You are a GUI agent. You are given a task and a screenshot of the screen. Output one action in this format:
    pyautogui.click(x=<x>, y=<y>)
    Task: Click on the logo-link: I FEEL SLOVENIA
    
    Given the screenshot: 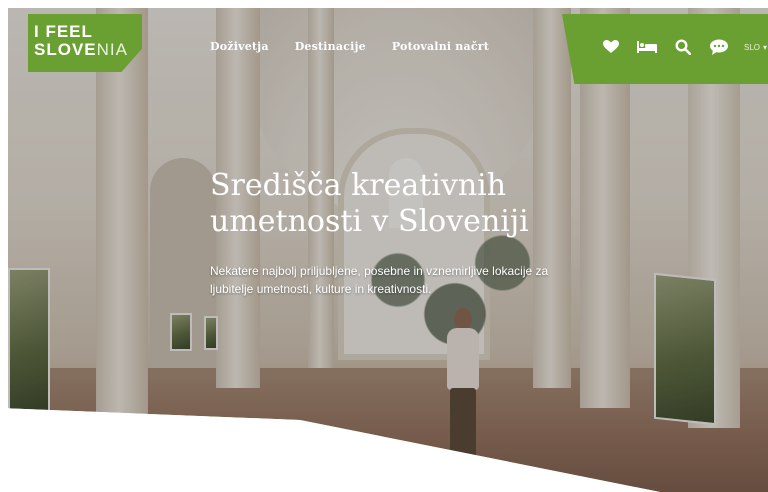 What is the action you would take?
    pyautogui.click(x=85, y=43)
    